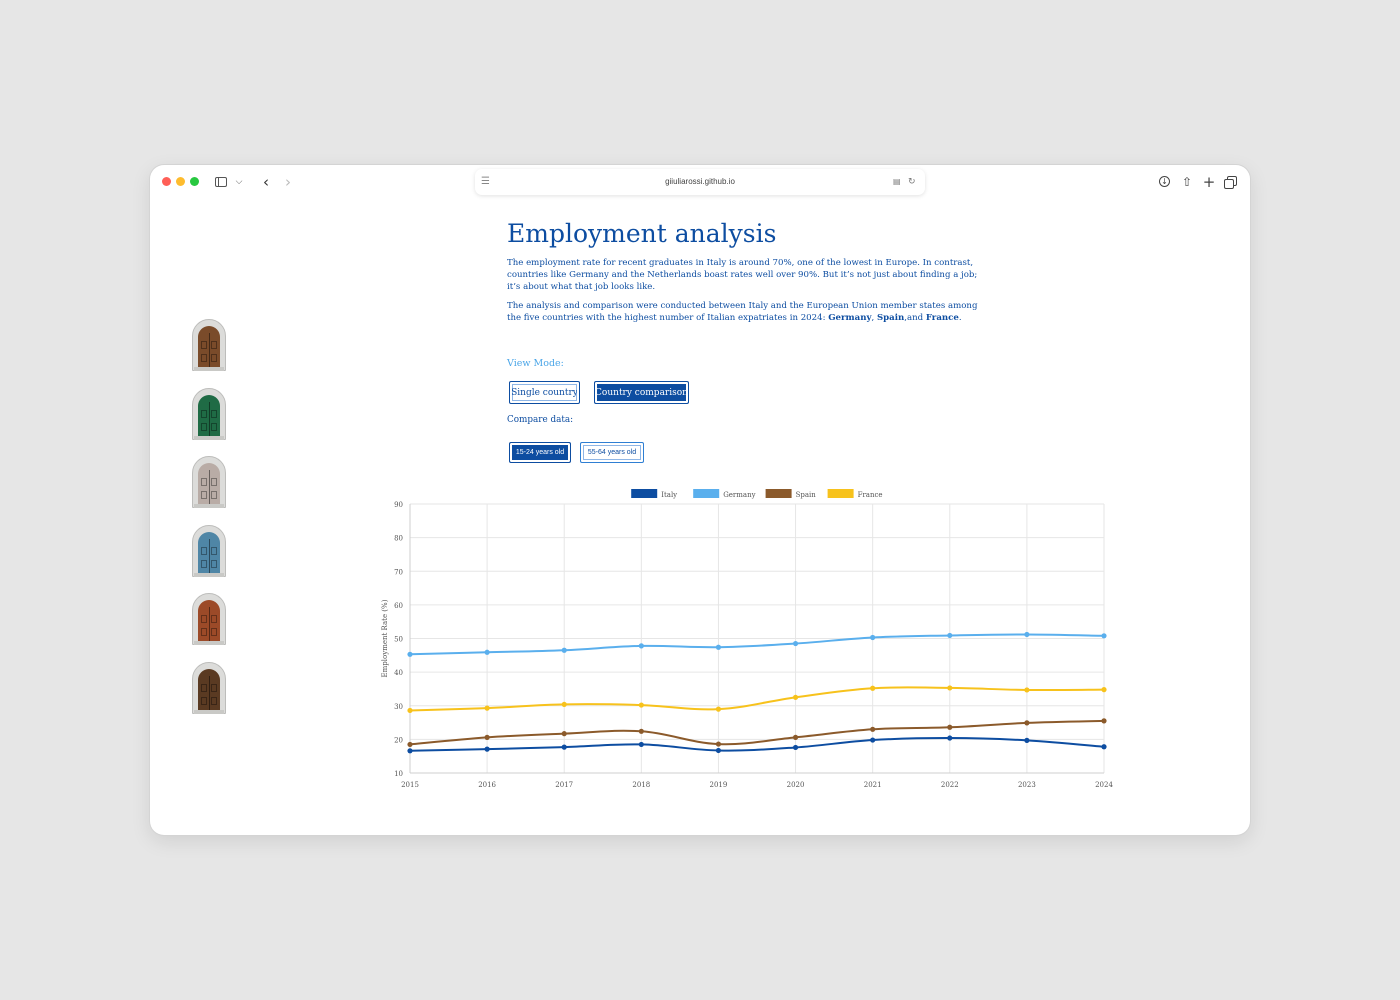 This screenshot has height=1000, width=1400. What do you see at coordinates (1231, 182) in the screenshot?
I see `tab-overview-icon` at bounding box center [1231, 182].